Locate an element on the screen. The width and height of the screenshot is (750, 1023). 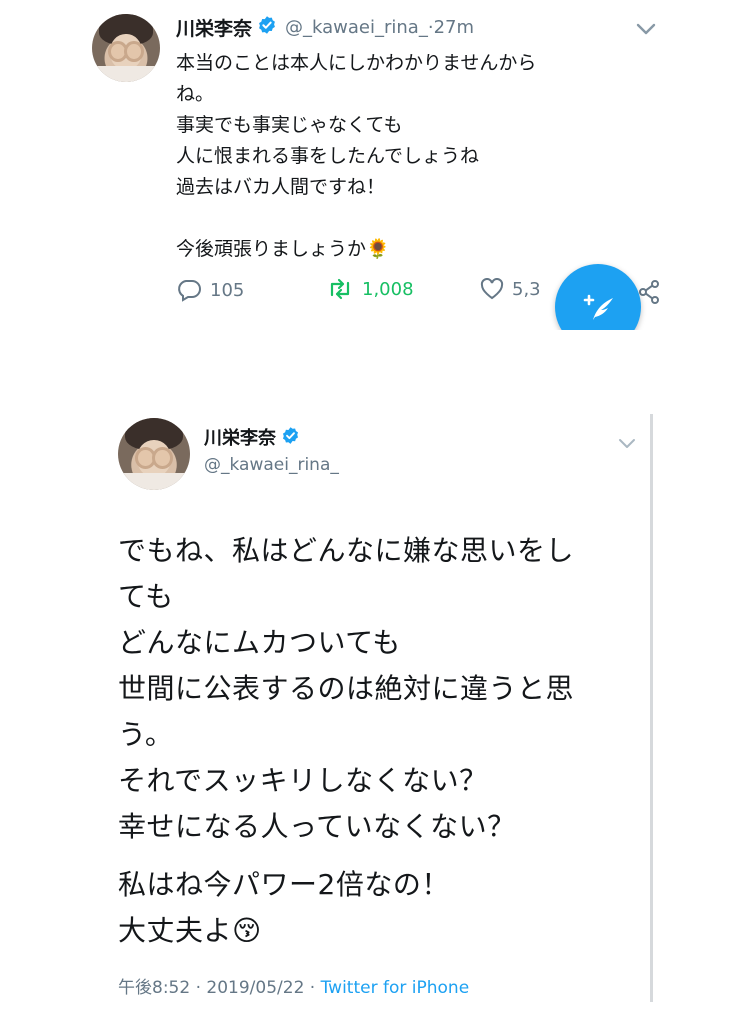
tweet-date: 2019/05/22 is located at coordinates (255, 988).